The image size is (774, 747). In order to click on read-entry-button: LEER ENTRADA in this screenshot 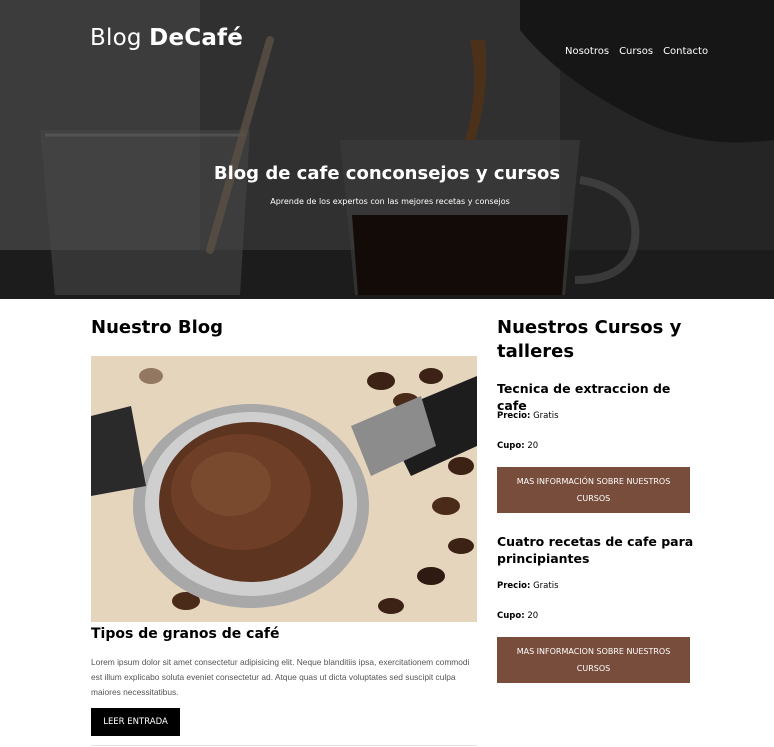, I will do `click(135, 722)`.